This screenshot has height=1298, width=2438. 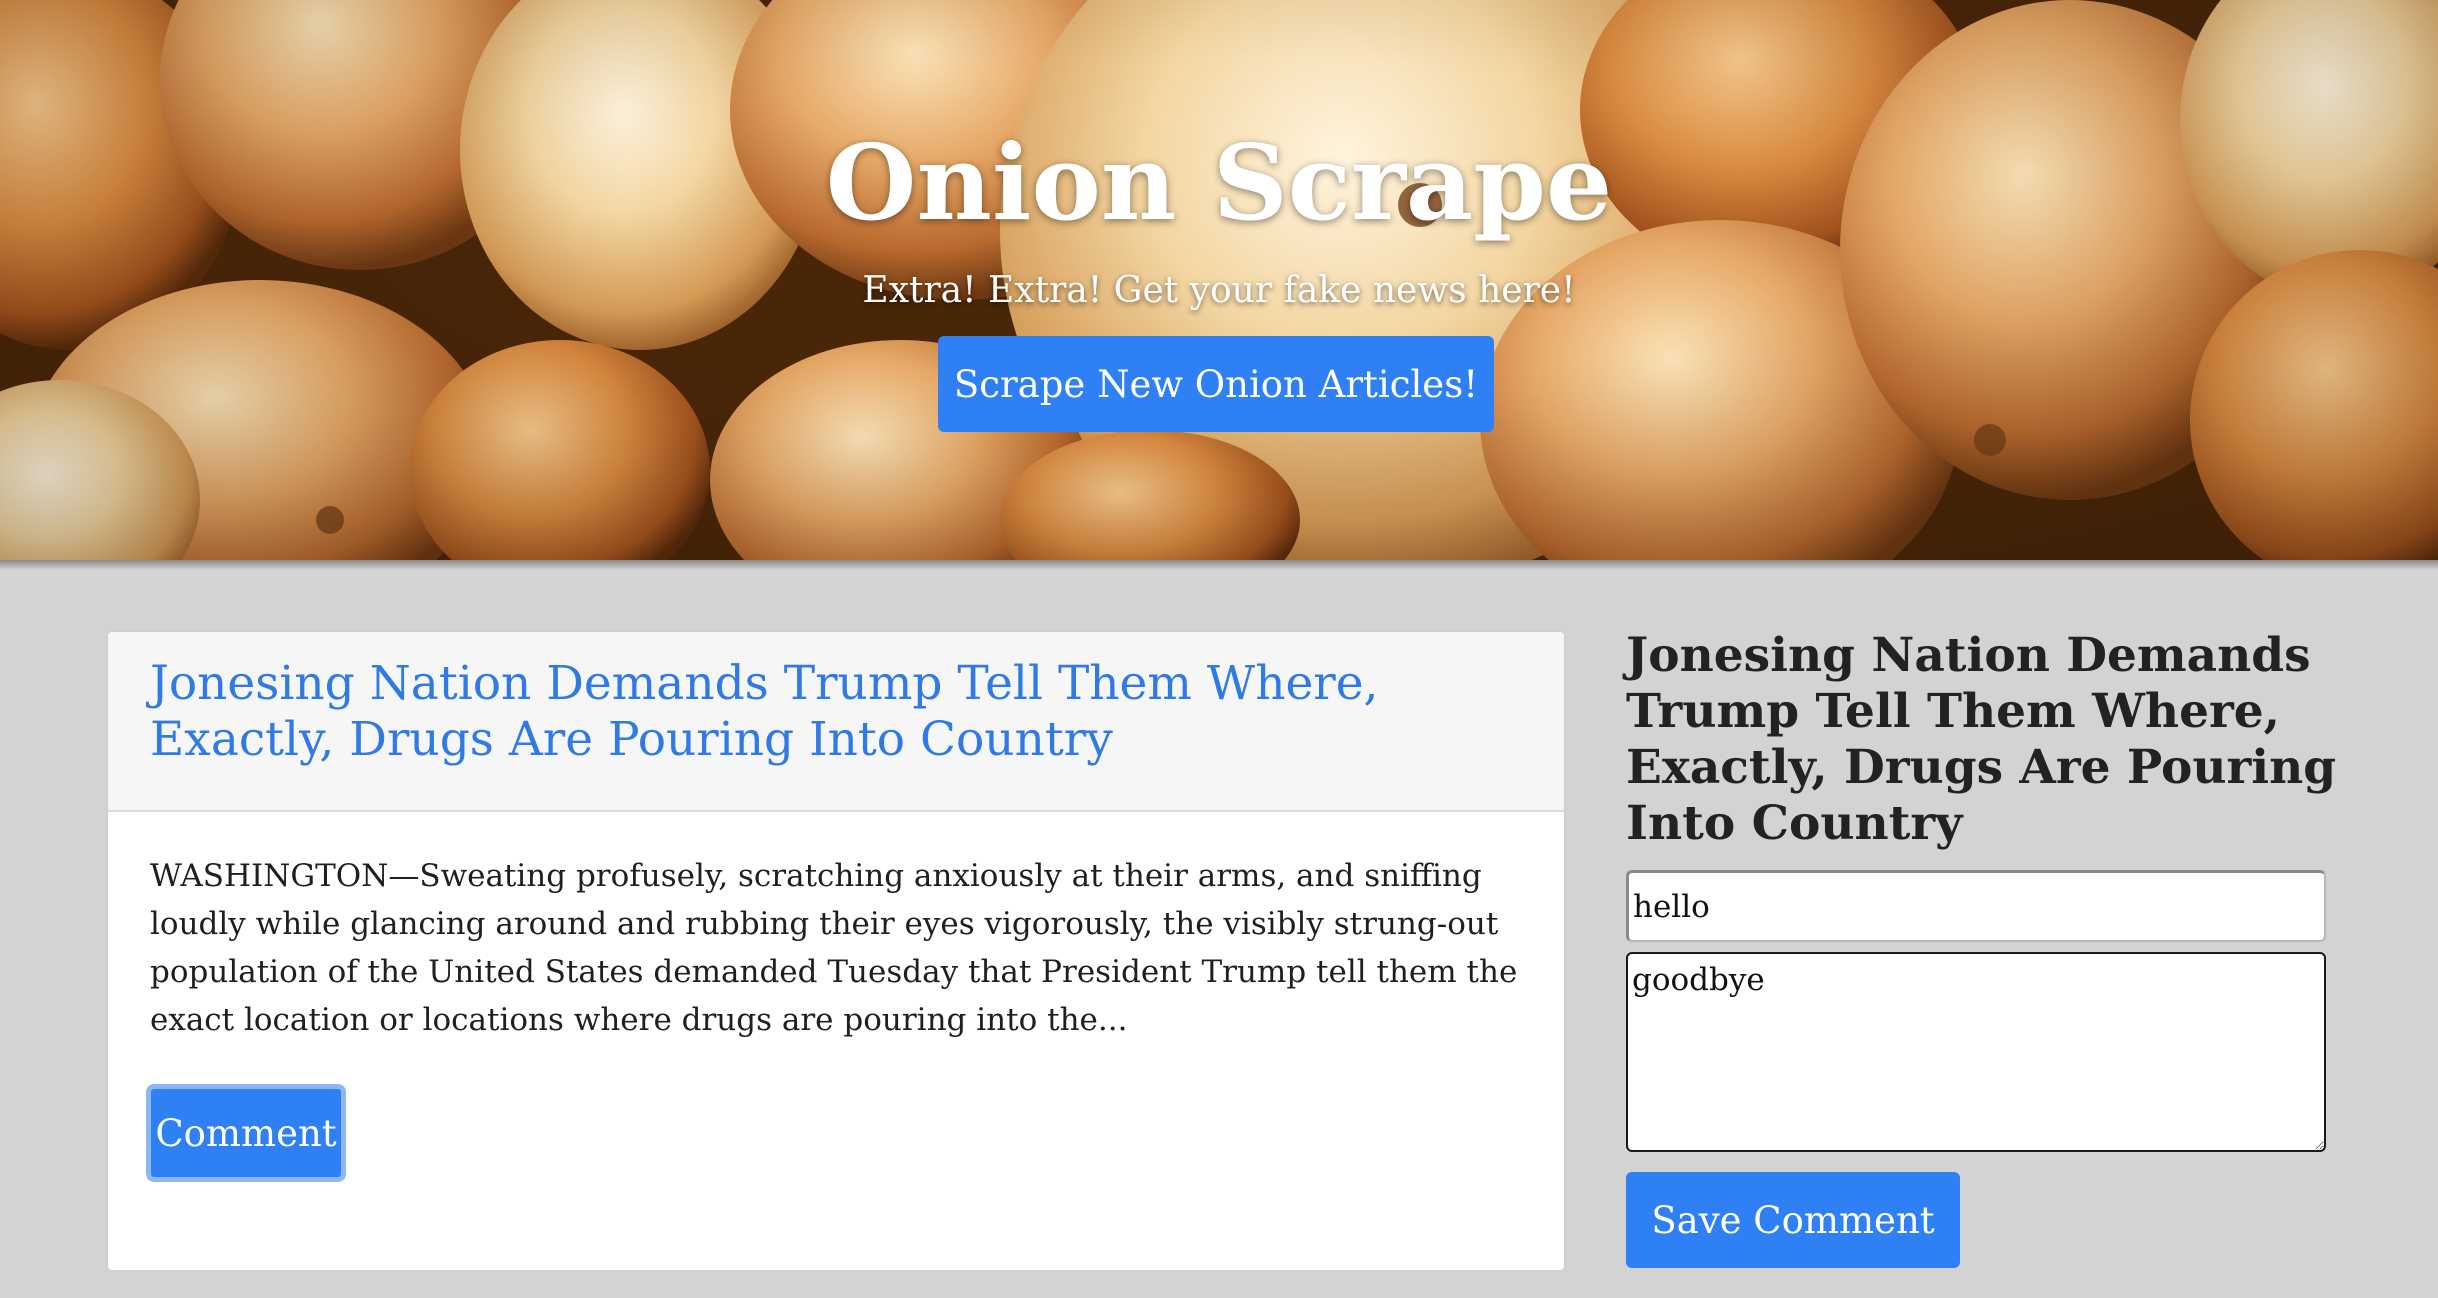 I want to click on scrape-articles-button: Scrape New Onion Articles!, so click(x=1216, y=384).